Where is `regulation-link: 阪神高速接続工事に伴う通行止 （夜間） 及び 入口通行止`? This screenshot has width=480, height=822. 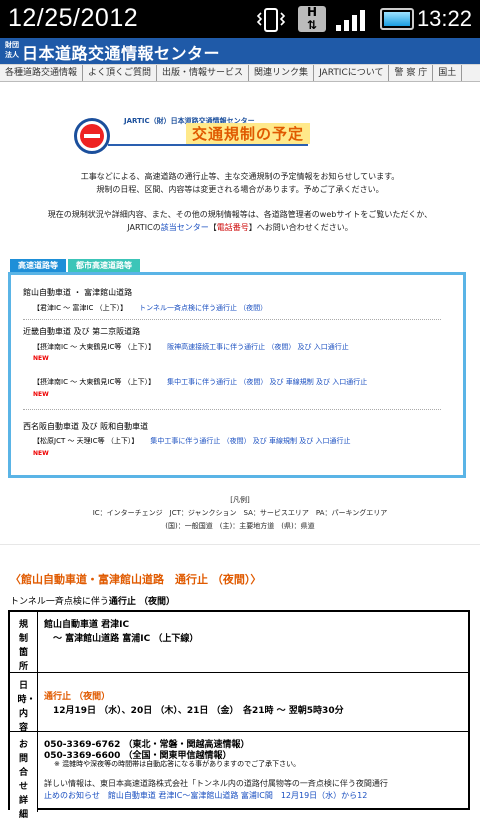
regulation-link: 阪神高速接続工事に伴う通行止 （夜間） 及び 入口通行止 is located at coordinates (258, 347).